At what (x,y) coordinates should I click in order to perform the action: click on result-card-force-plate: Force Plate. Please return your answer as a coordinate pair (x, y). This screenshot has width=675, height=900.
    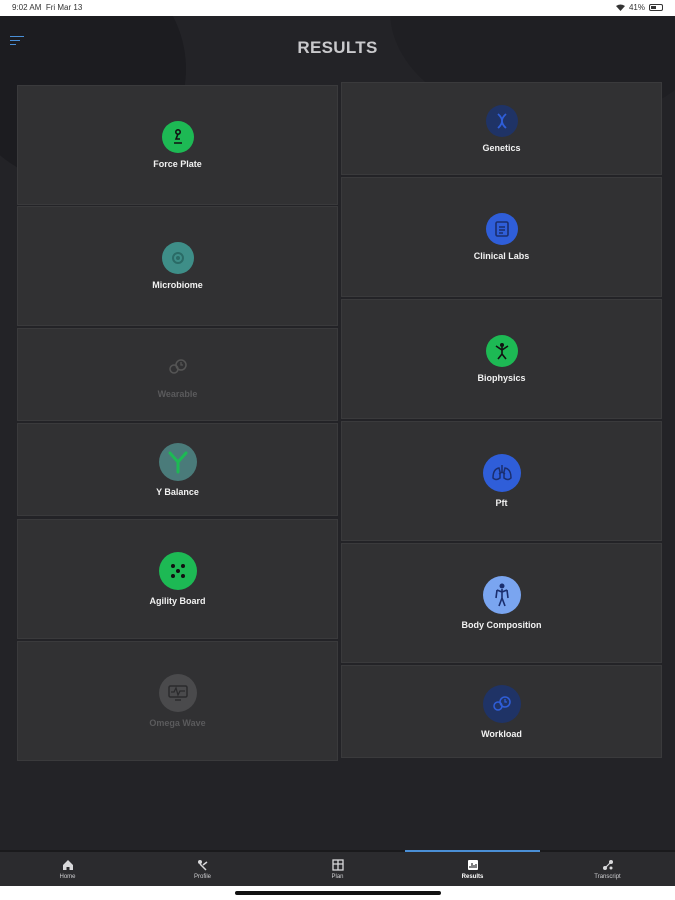
    Looking at the image, I should click on (177, 145).